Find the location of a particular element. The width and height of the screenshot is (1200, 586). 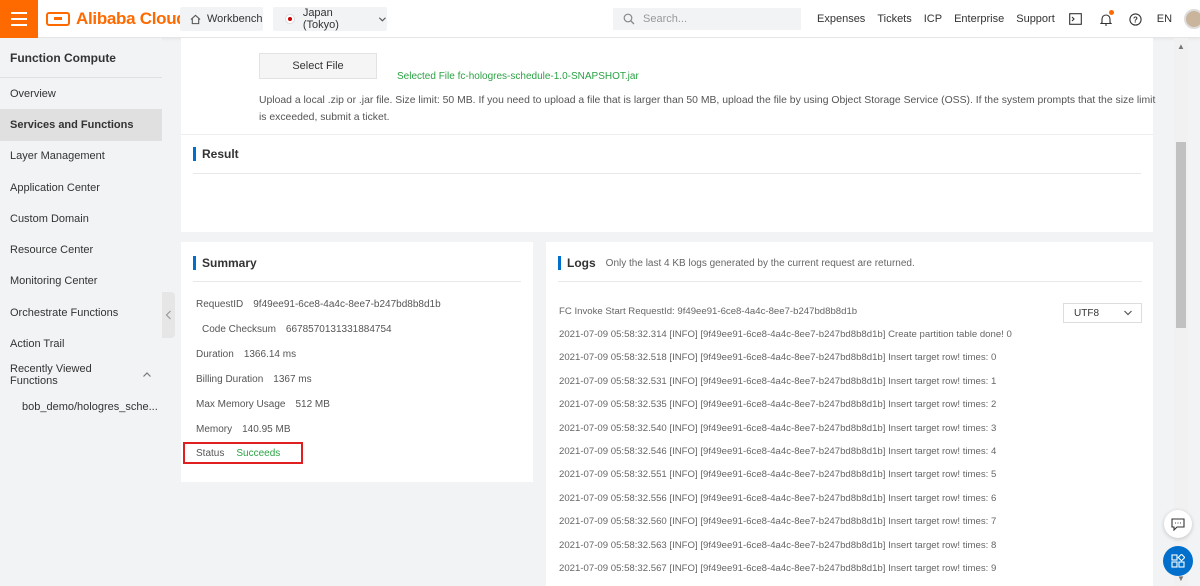

hamburger-menu-icon is located at coordinates (19, 19).